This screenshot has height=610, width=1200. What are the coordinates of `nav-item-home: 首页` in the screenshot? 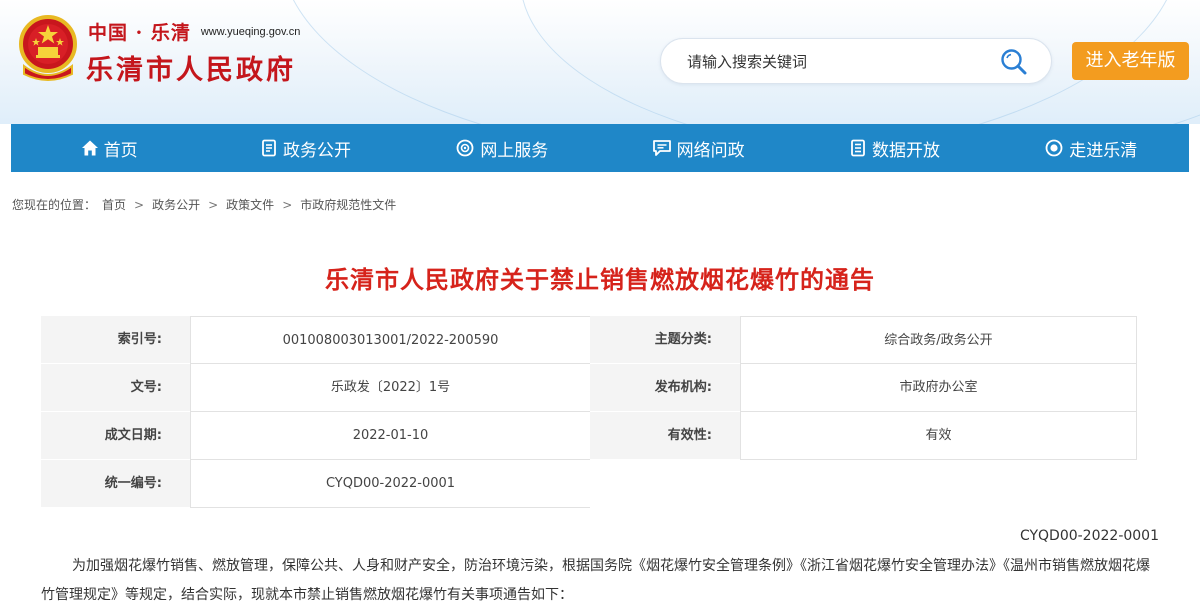 It's located at (109, 148).